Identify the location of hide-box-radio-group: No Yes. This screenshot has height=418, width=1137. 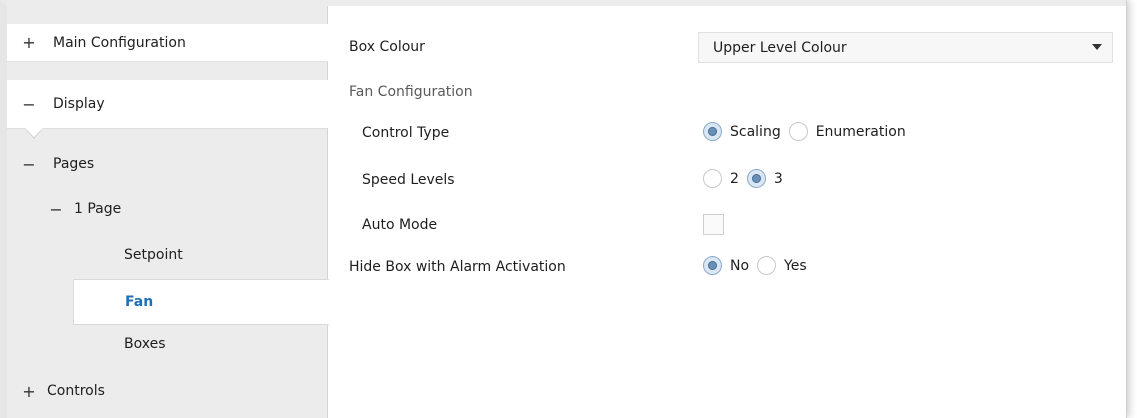
(759, 265).